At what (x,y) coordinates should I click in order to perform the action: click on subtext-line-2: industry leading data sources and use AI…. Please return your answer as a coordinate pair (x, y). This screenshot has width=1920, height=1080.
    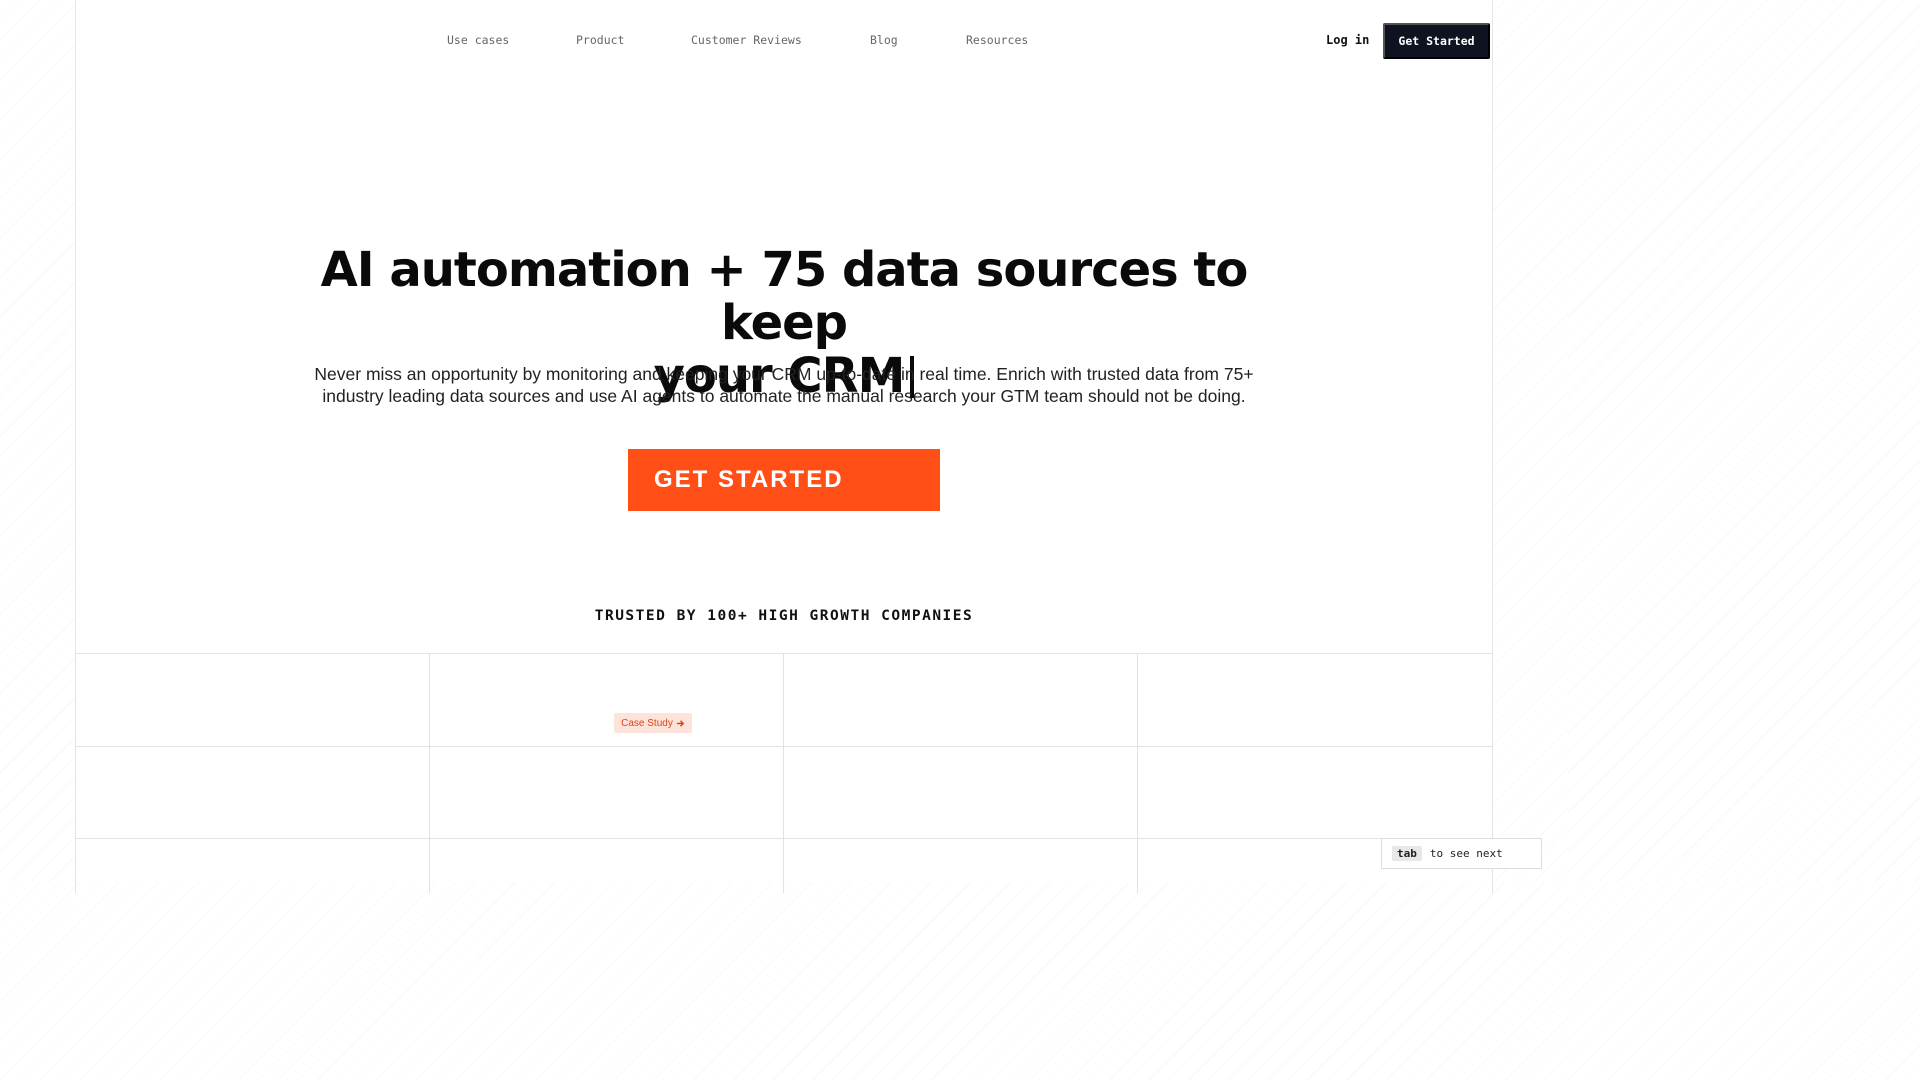
    Looking at the image, I should click on (784, 396).